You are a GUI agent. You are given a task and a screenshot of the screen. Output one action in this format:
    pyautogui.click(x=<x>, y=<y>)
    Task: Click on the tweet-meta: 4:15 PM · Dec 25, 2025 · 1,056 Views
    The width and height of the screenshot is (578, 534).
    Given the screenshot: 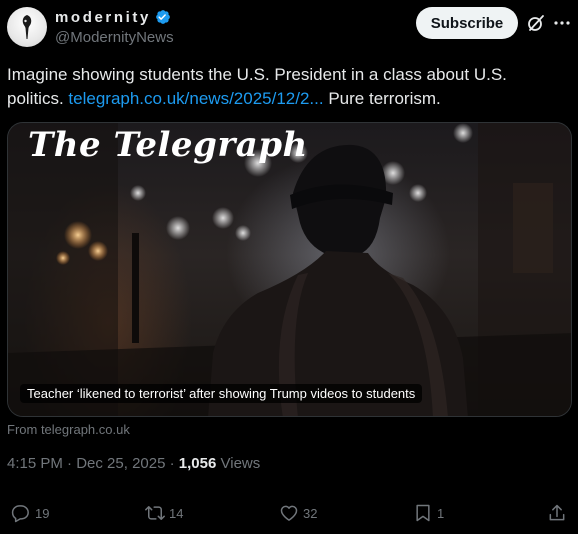 What is the action you would take?
    pyautogui.click(x=133, y=463)
    